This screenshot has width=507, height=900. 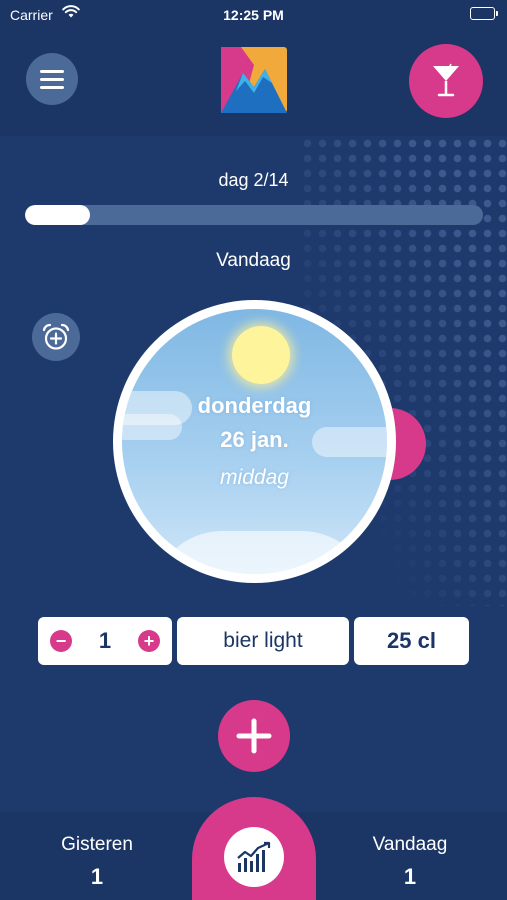 What do you see at coordinates (254, 80) in the screenshot?
I see `mountain-logo-icon` at bounding box center [254, 80].